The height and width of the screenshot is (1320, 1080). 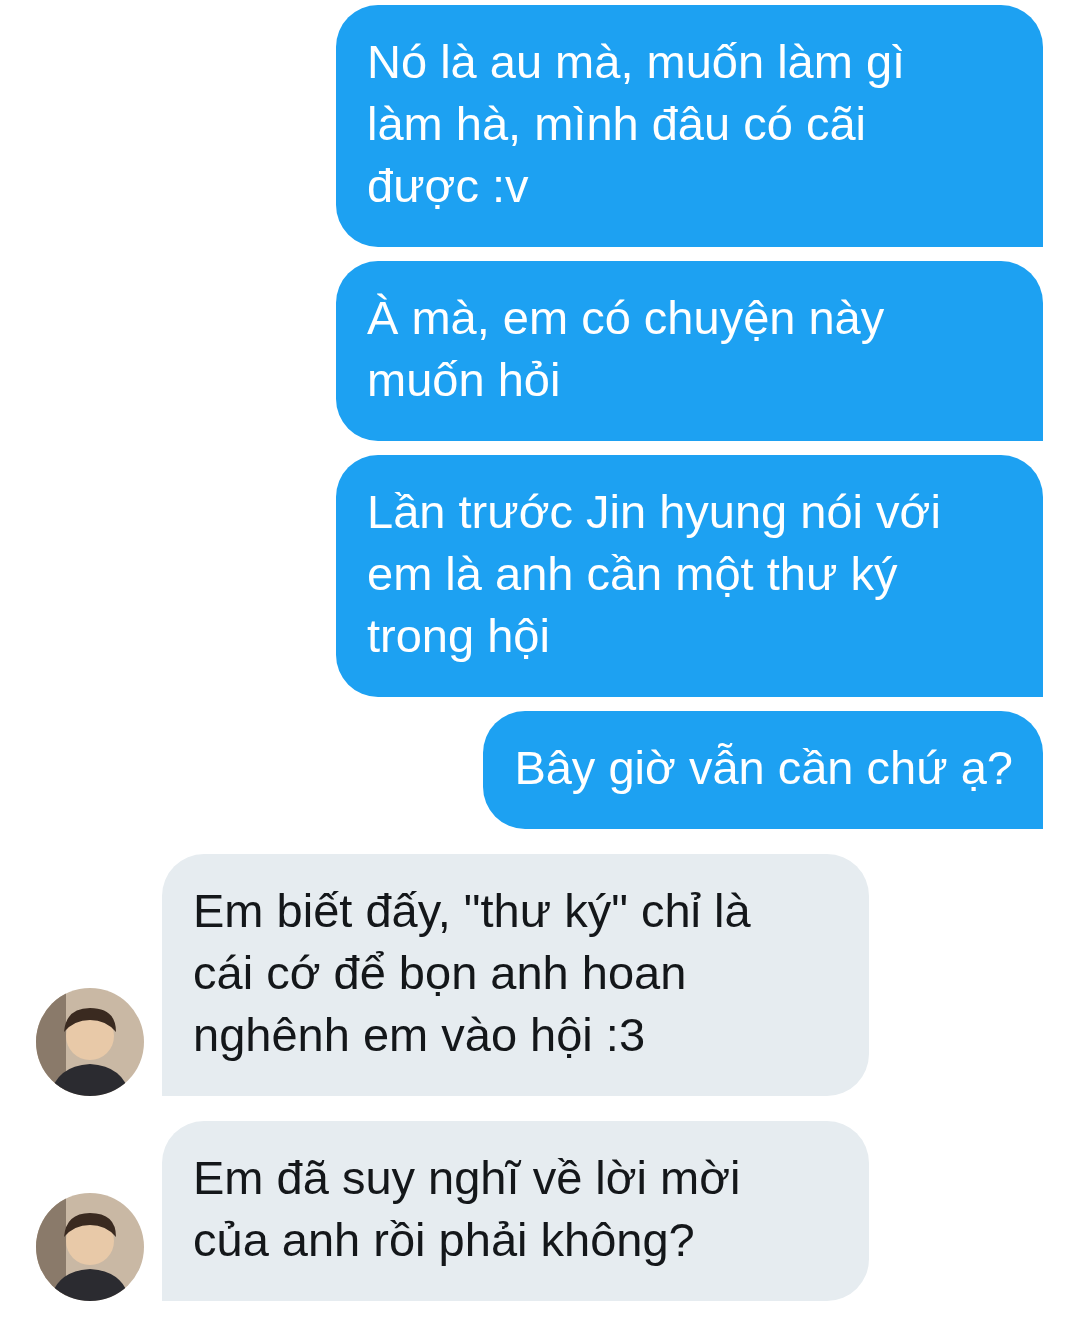 What do you see at coordinates (689, 126) in the screenshot?
I see `message-bubble: Nó là au mà, muốn làm gì làm hà, mình đâu có cãi được :v` at bounding box center [689, 126].